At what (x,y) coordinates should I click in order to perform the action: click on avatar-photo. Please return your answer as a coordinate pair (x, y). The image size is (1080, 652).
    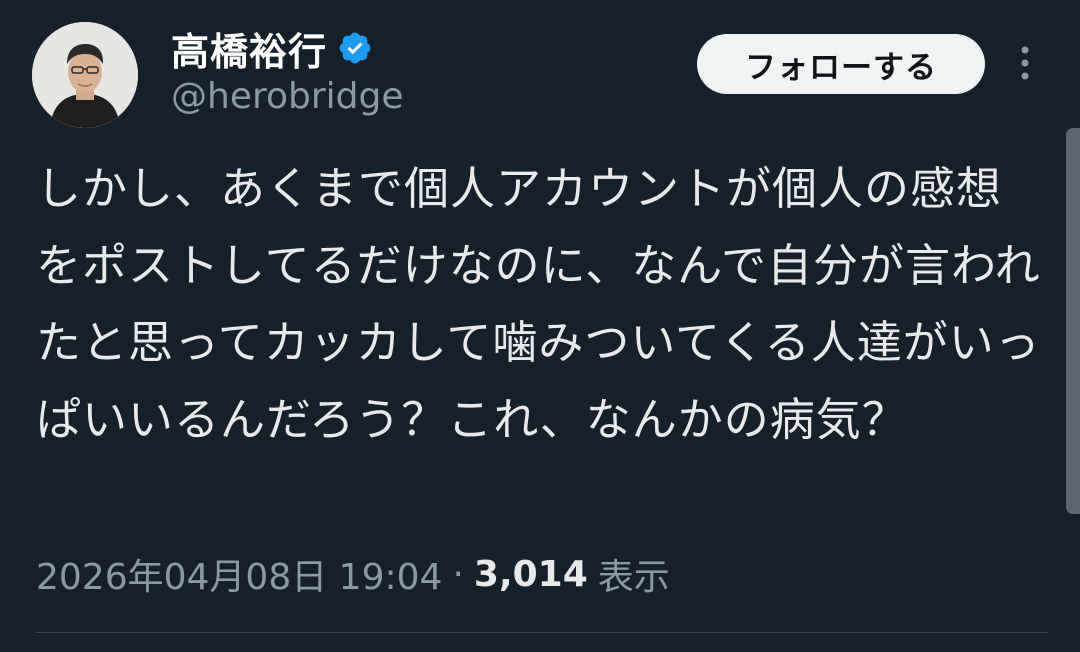
    Looking at the image, I should click on (85, 75).